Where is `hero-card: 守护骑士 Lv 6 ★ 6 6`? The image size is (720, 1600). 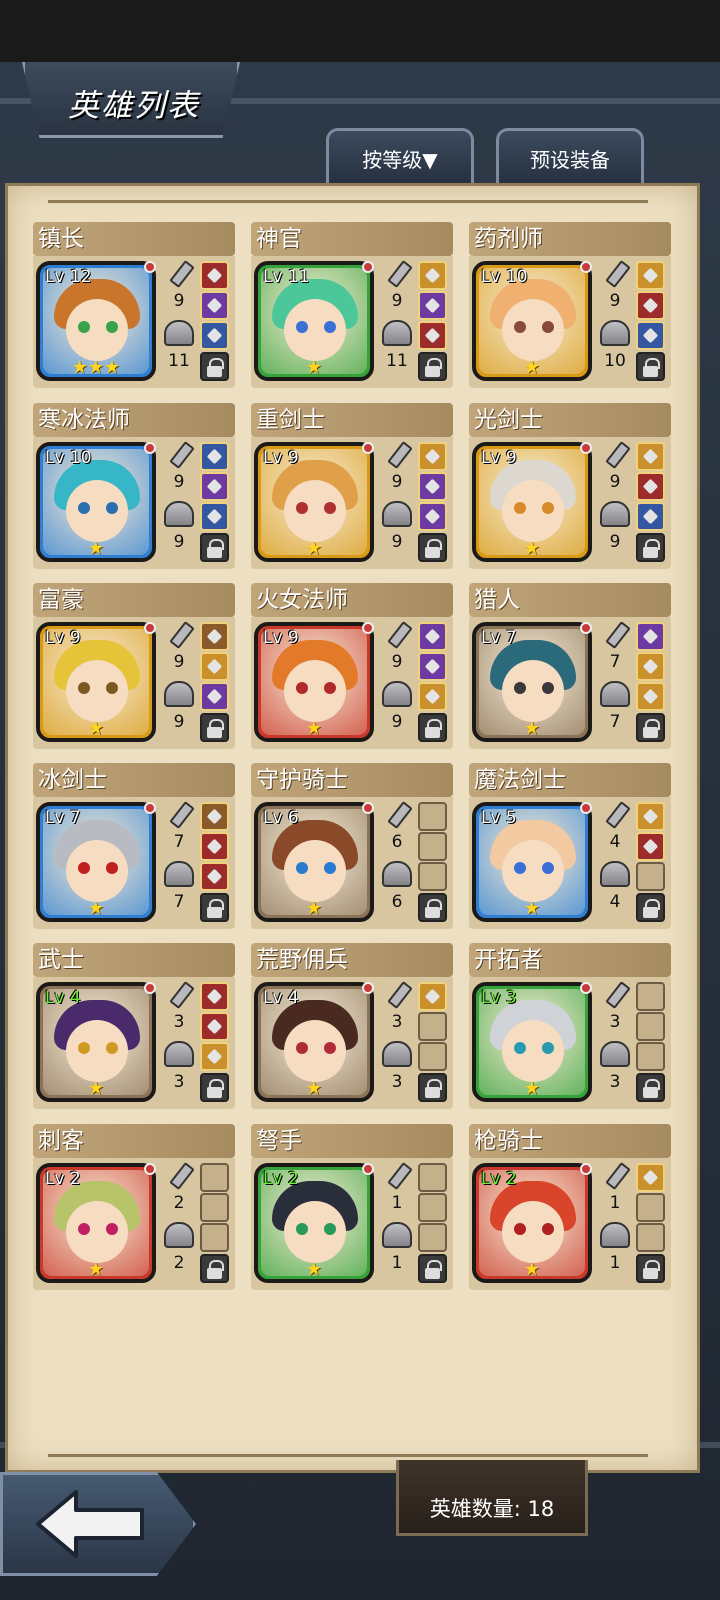 hero-card: 守护骑士 Lv 6 ★ 6 6 is located at coordinates (352, 846).